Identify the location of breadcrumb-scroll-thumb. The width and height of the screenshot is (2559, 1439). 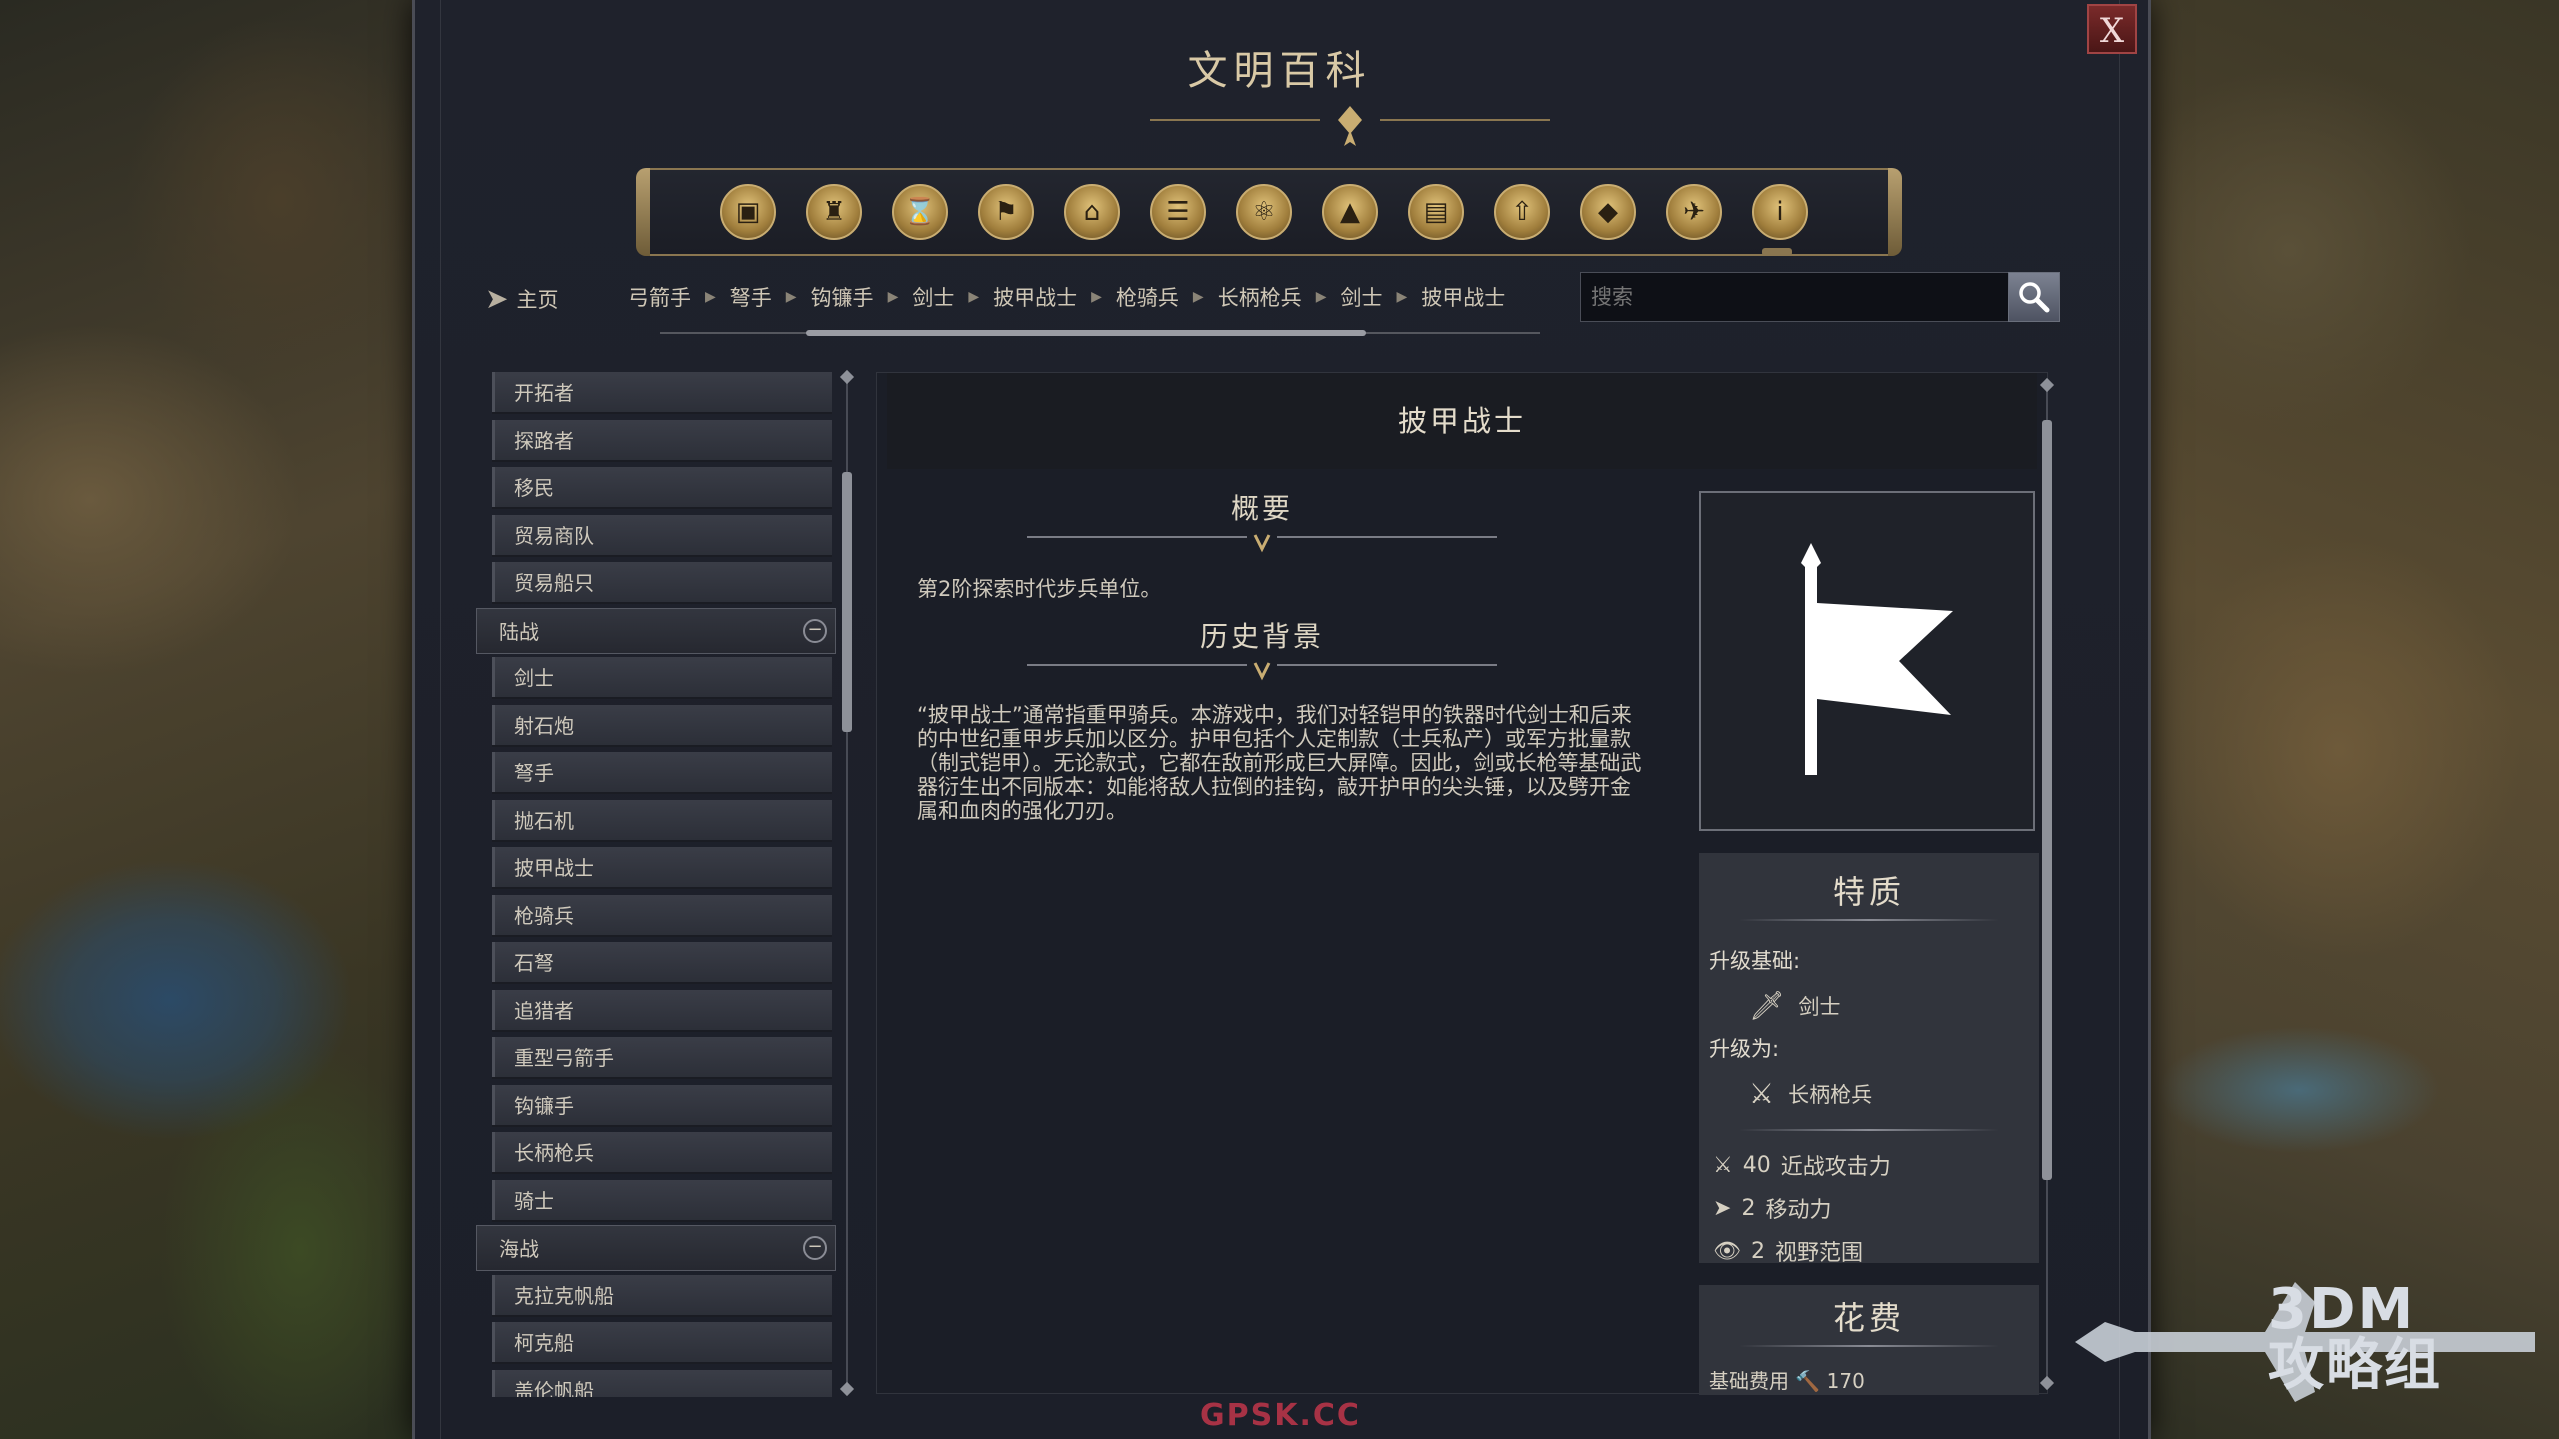
(1086, 333).